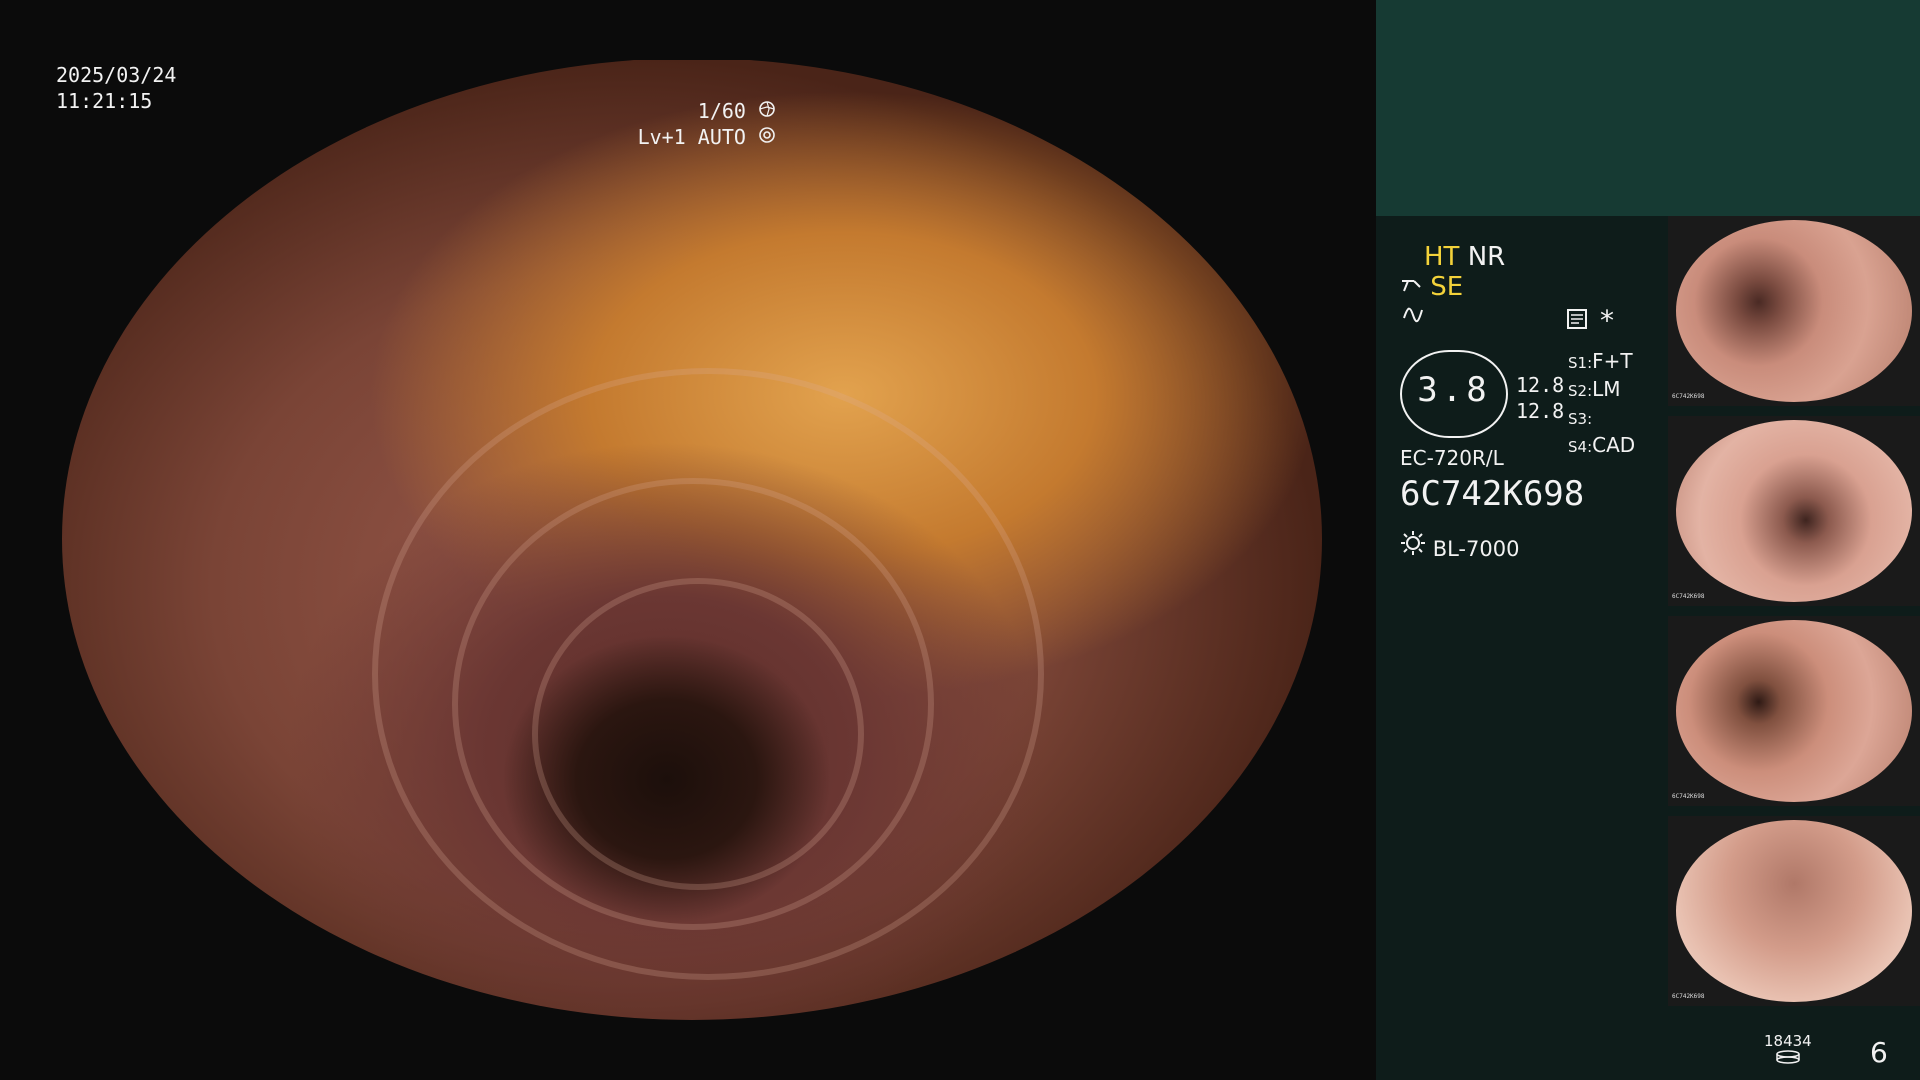 Image resolution: width=1920 pixels, height=1080 pixels. I want to click on mucosal-fold, so click(698, 734).